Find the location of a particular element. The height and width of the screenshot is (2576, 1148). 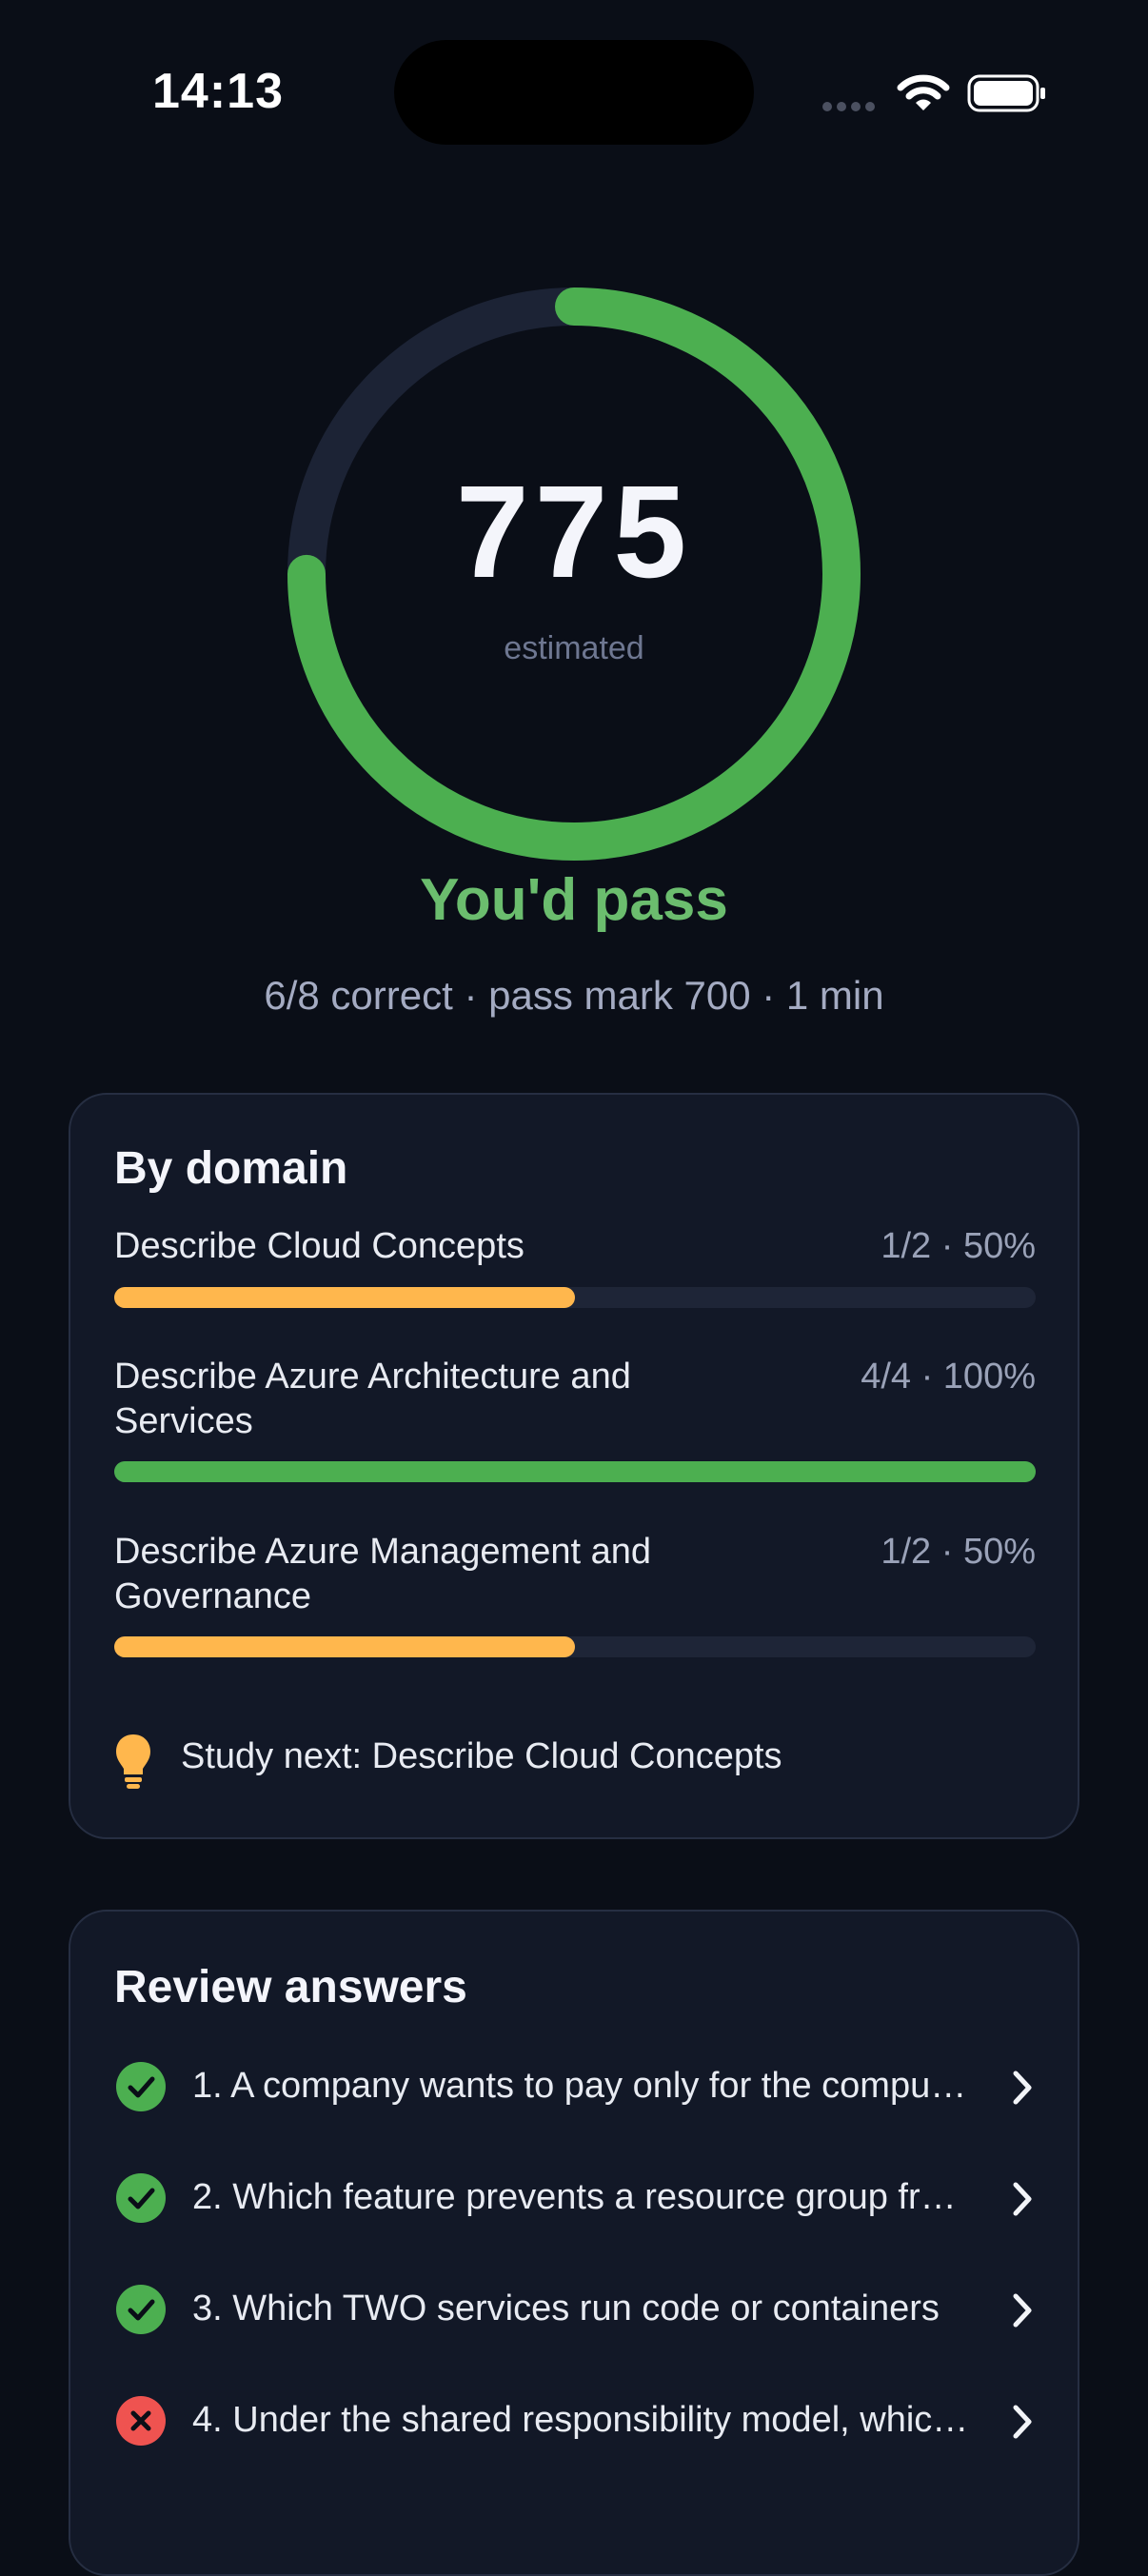

status-time: 14:13 is located at coordinates (218, 91).